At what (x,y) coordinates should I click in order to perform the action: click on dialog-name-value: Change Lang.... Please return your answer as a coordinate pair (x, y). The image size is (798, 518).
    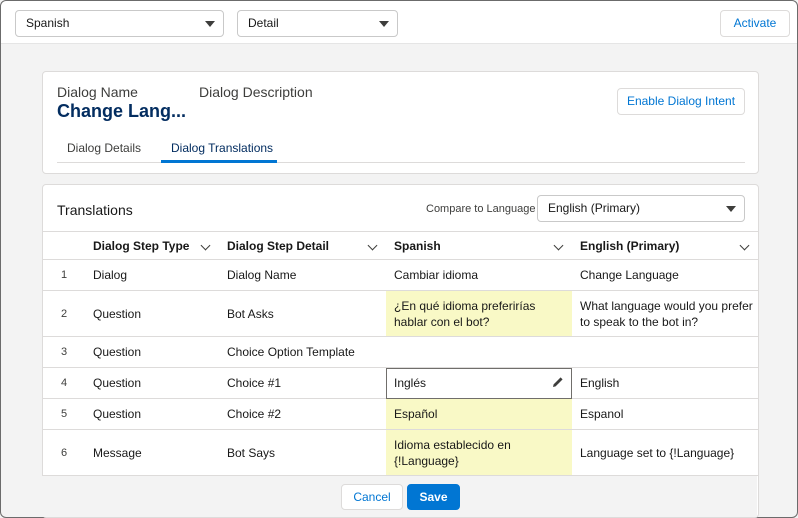
    Looking at the image, I should click on (122, 111).